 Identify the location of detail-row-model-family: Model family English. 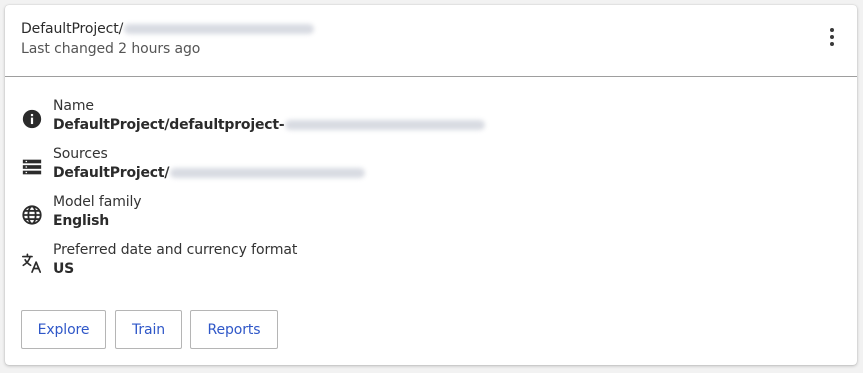
(421, 214).